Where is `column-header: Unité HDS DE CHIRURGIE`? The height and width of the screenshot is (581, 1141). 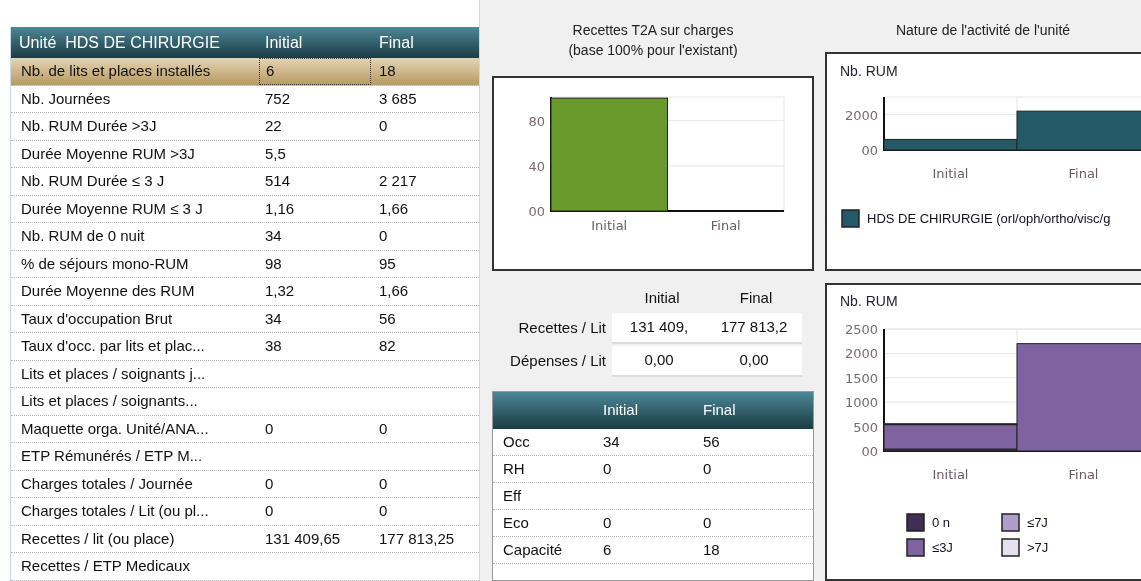 column-header: Unité HDS DE CHIRURGIE is located at coordinates (119, 42).